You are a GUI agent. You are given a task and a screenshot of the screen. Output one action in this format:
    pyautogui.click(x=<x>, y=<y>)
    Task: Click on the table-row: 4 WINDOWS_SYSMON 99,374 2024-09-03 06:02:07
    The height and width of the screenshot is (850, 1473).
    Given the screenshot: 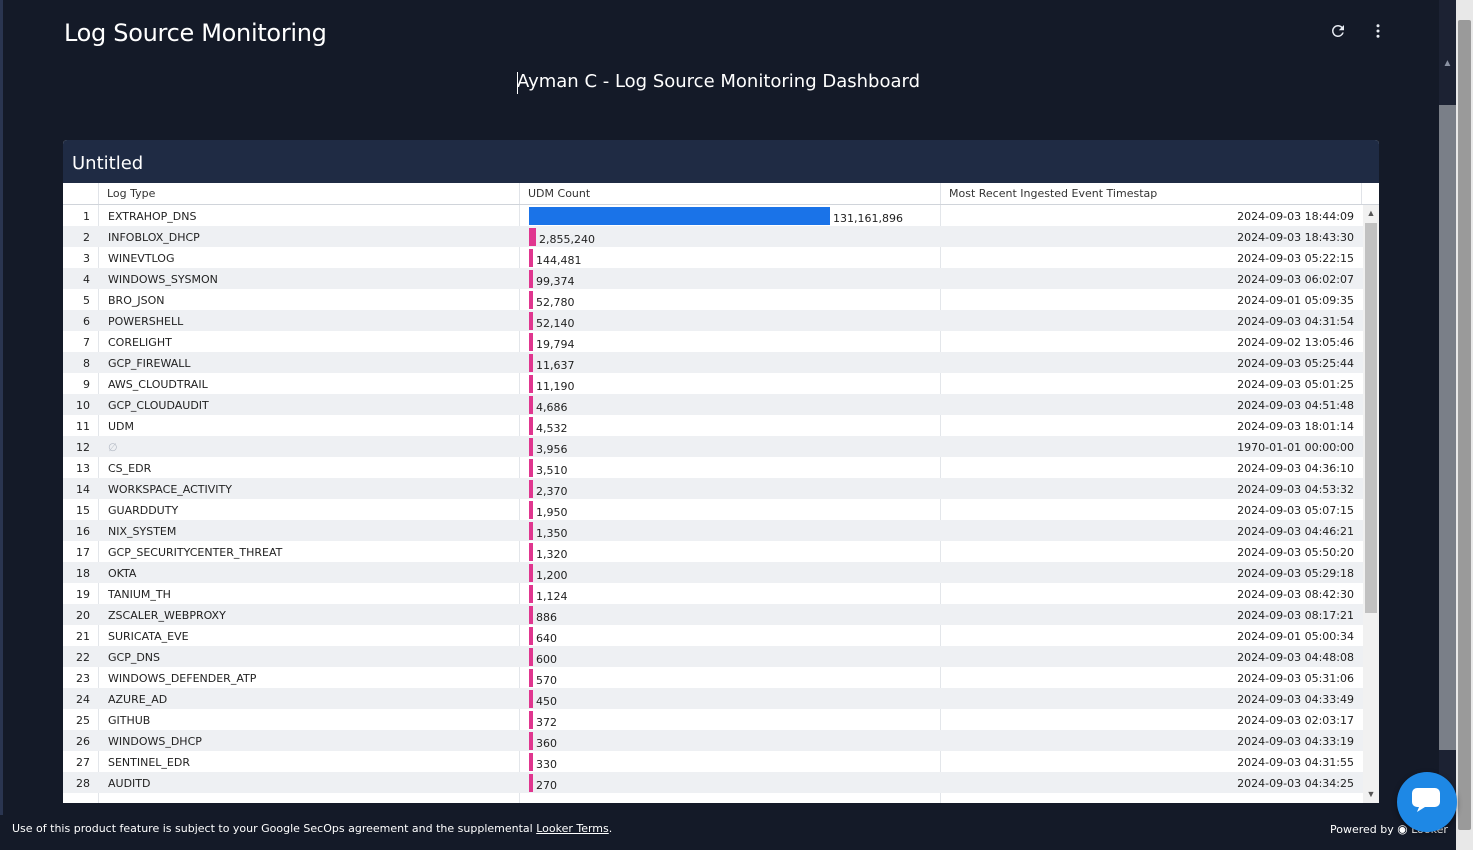 What is the action you would take?
    pyautogui.click(x=713, y=278)
    